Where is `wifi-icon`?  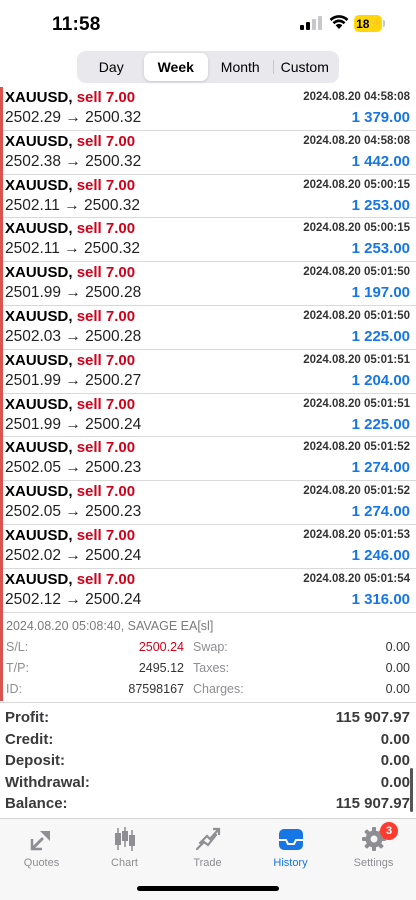
wifi-icon is located at coordinates (339, 22).